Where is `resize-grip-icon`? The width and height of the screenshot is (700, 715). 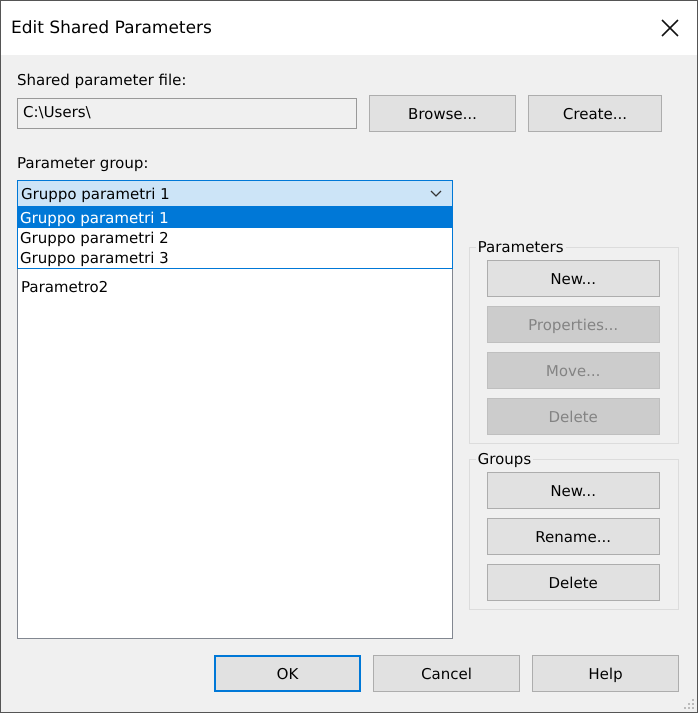 resize-grip-icon is located at coordinates (689, 704).